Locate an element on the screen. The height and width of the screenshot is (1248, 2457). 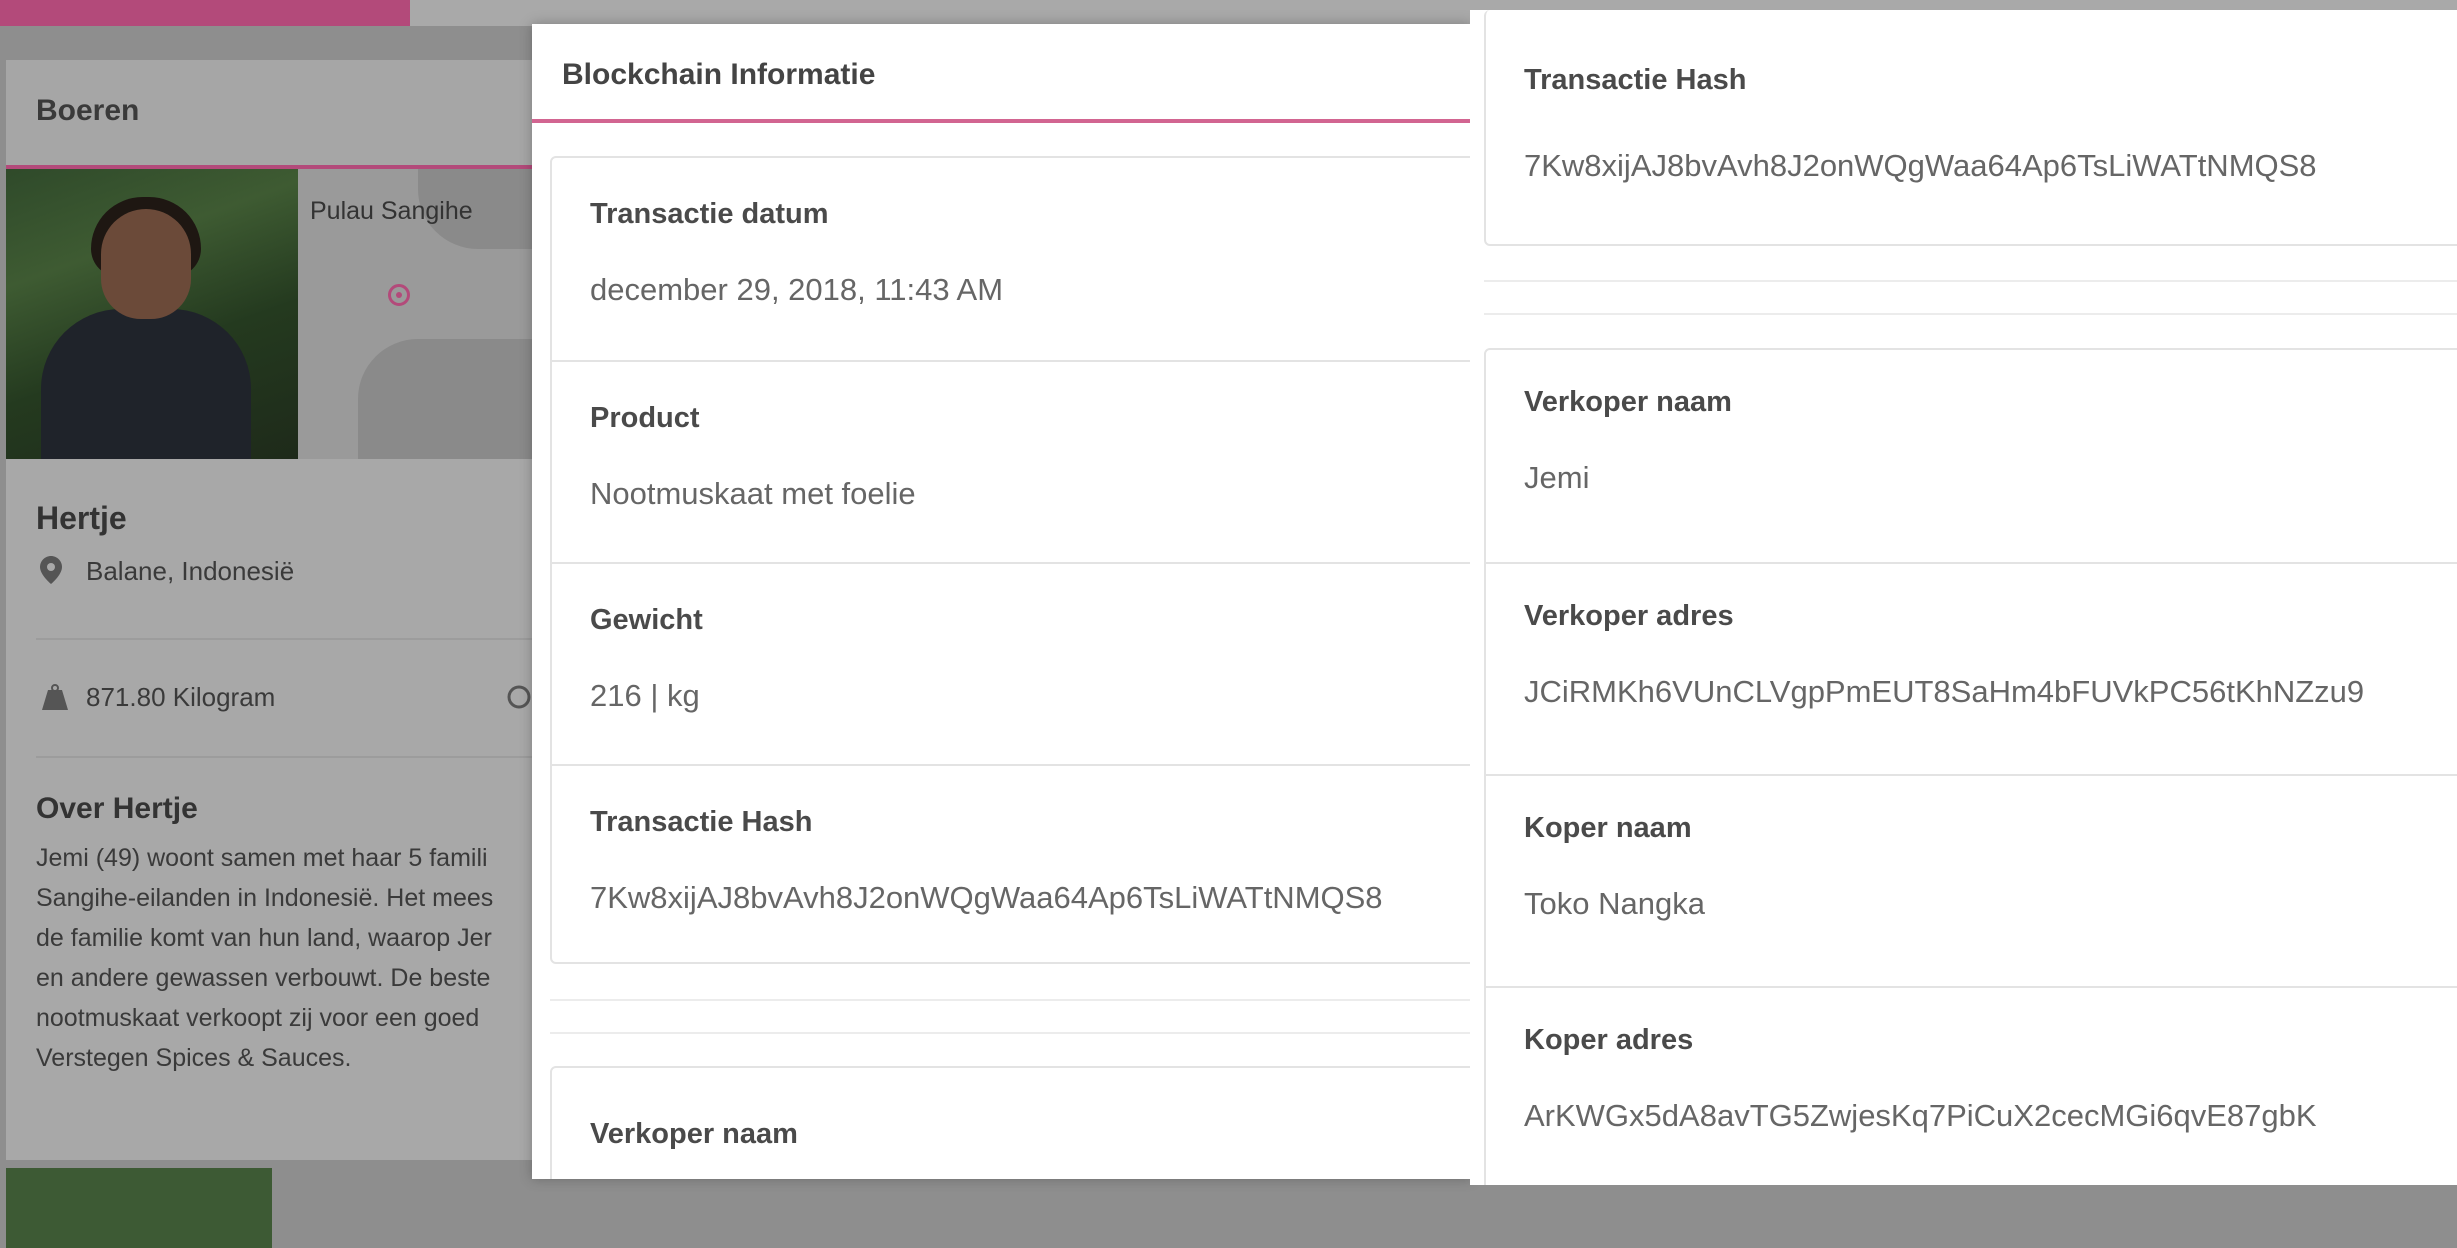
farmer-photo is located at coordinates (152, 314).